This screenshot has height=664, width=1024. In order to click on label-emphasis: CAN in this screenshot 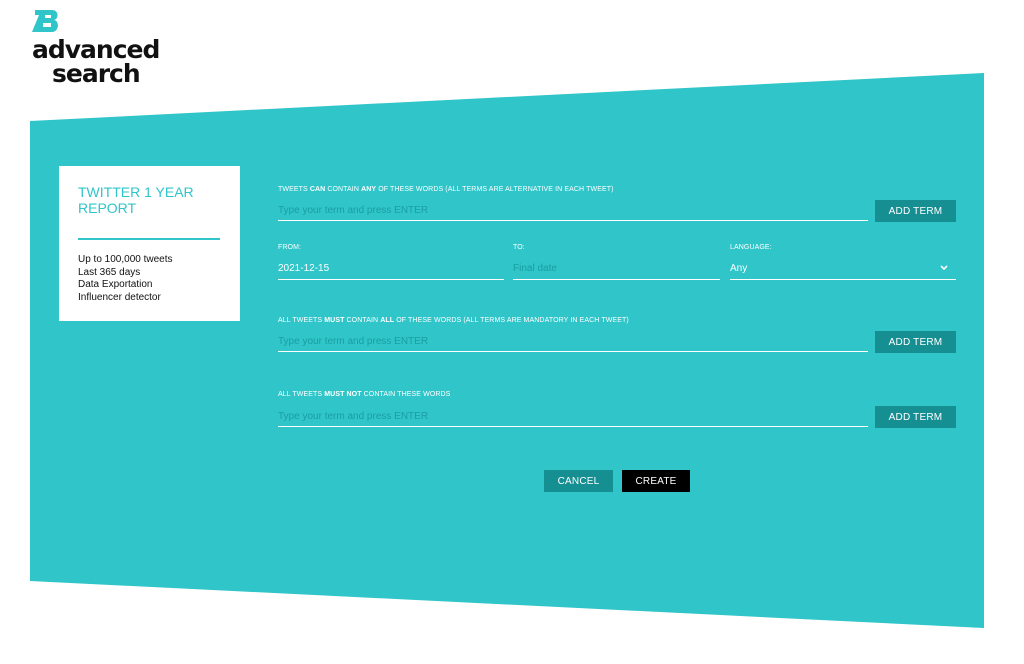, I will do `click(317, 189)`.